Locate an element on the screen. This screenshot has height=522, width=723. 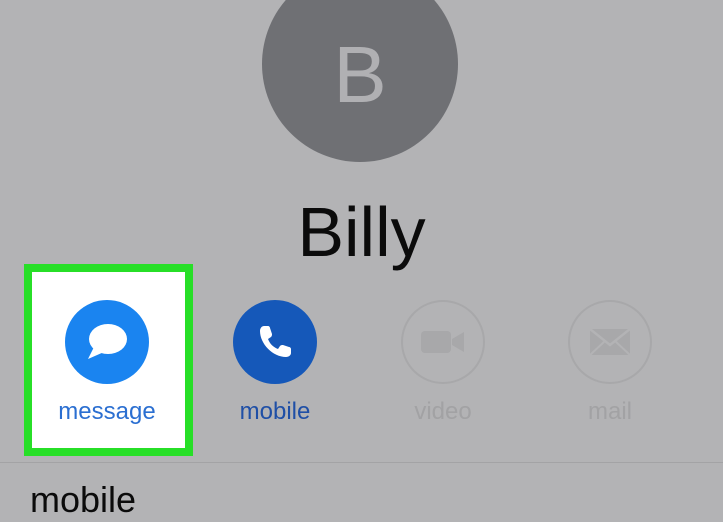
mail-button: mail is located at coordinates (610, 363).